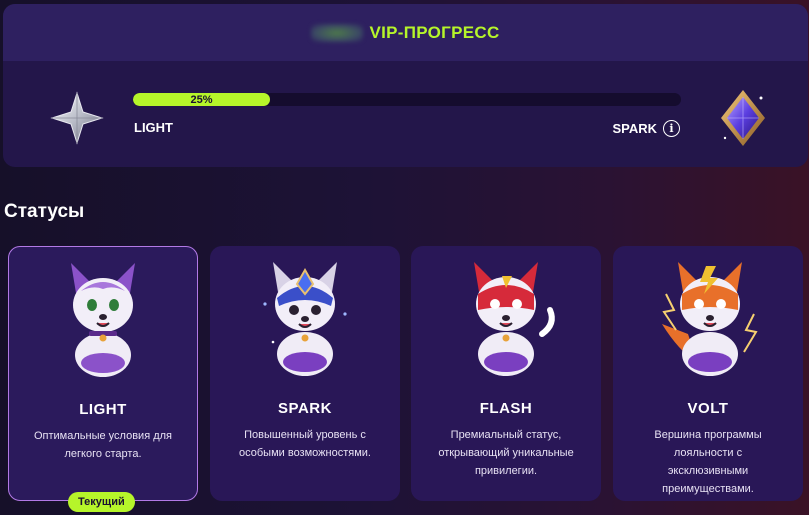  I want to click on silver-star-icon, so click(77, 118).